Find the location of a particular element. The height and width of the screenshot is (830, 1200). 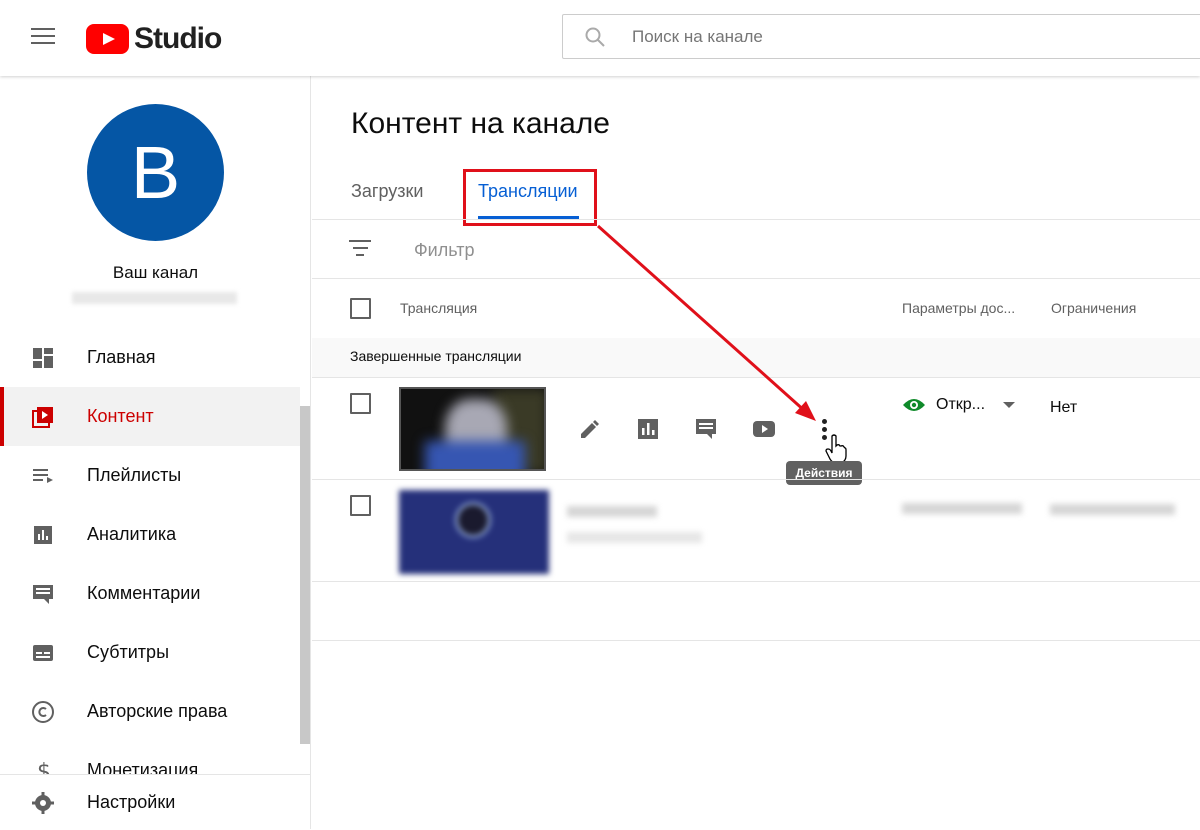

content-icon is located at coordinates (42, 417).